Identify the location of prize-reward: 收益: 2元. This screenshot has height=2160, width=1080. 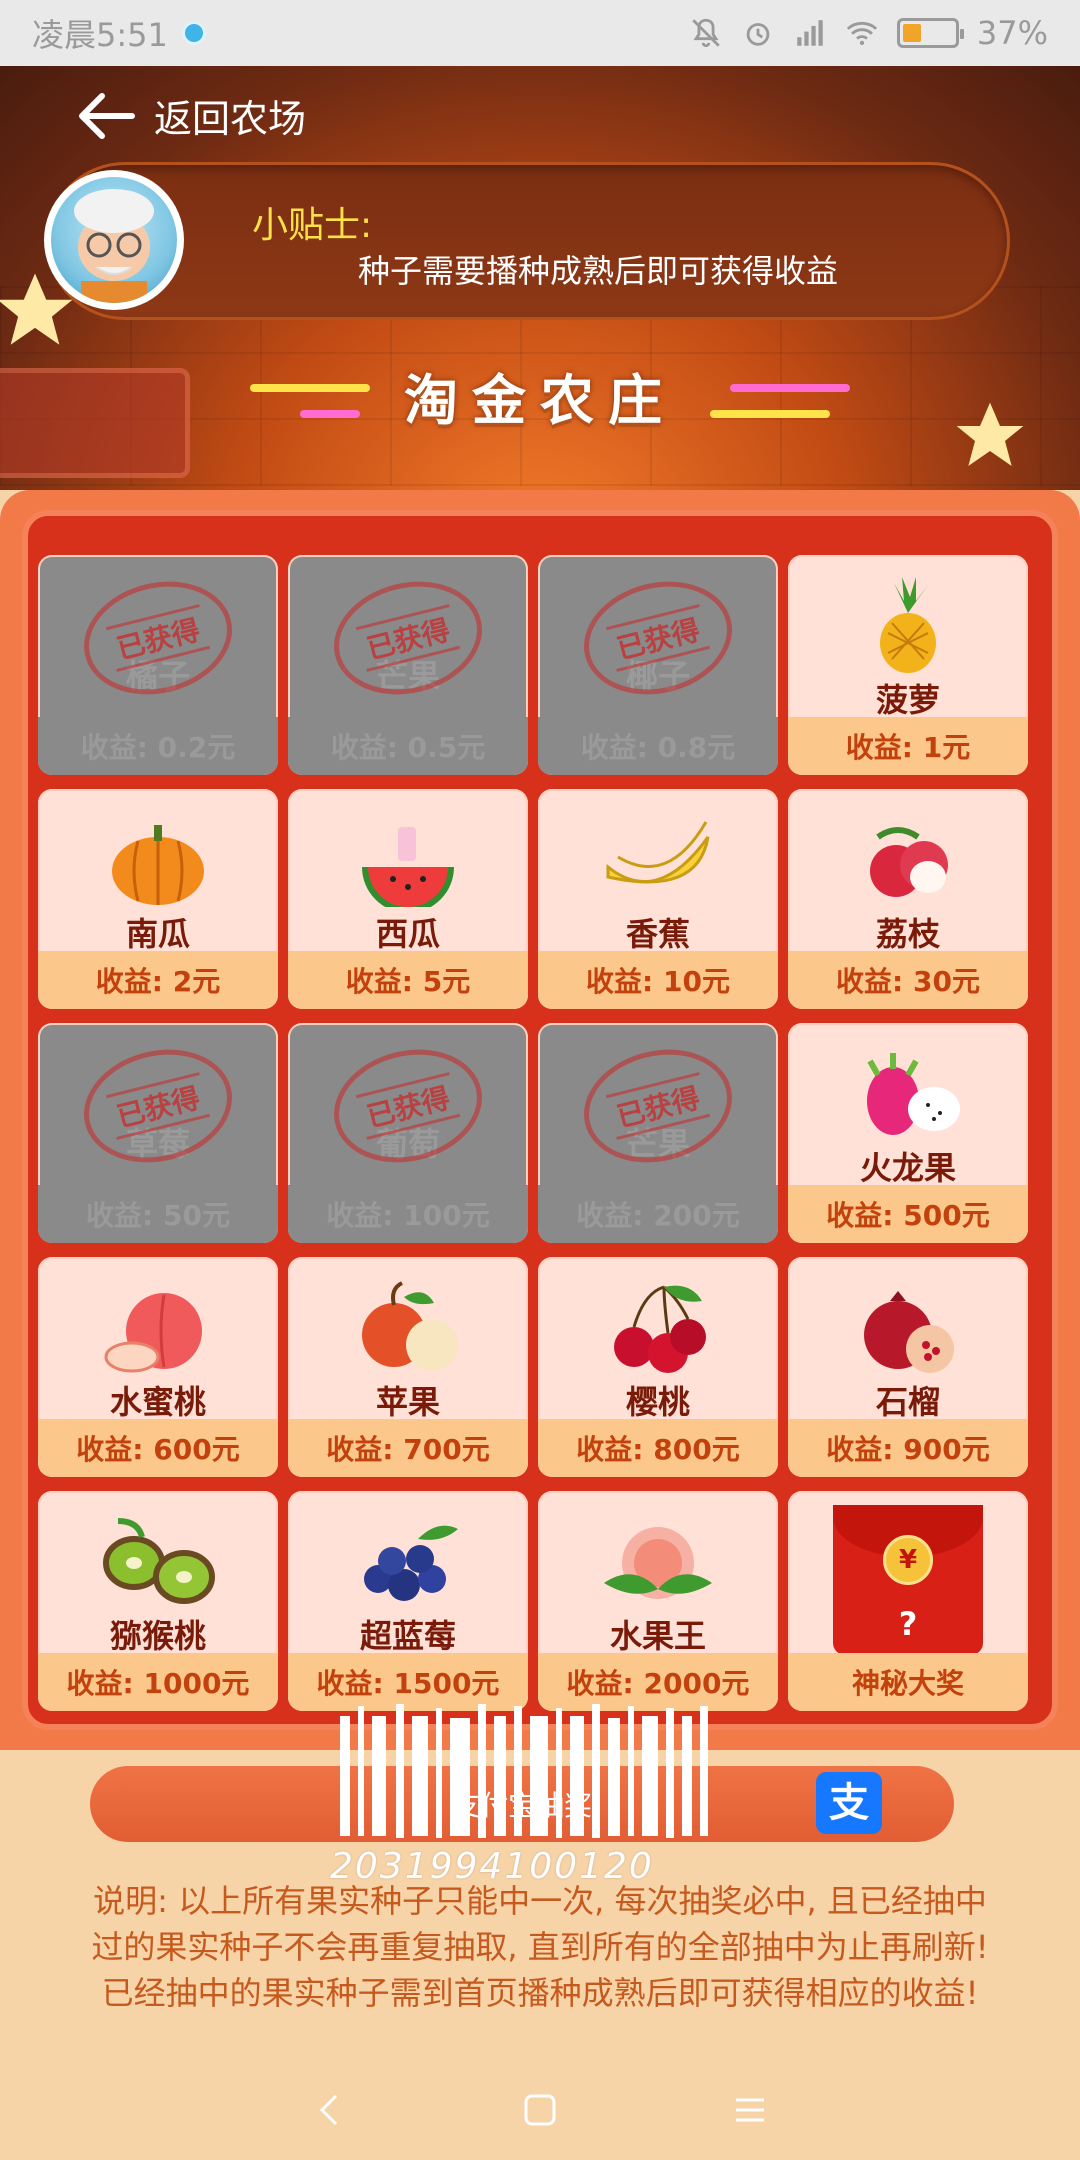
(158, 980).